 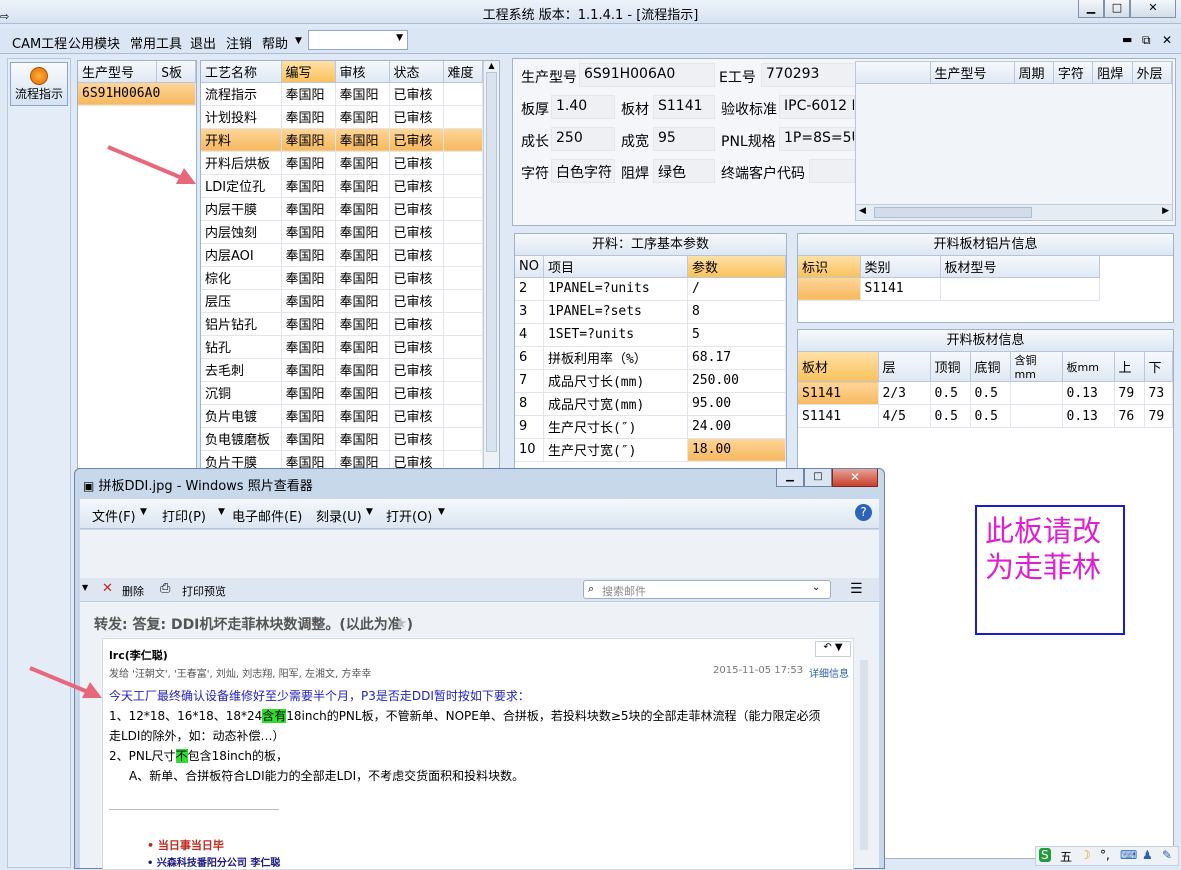 I want to click on toolbar-combo: ▼, so click(x=358, y=40).